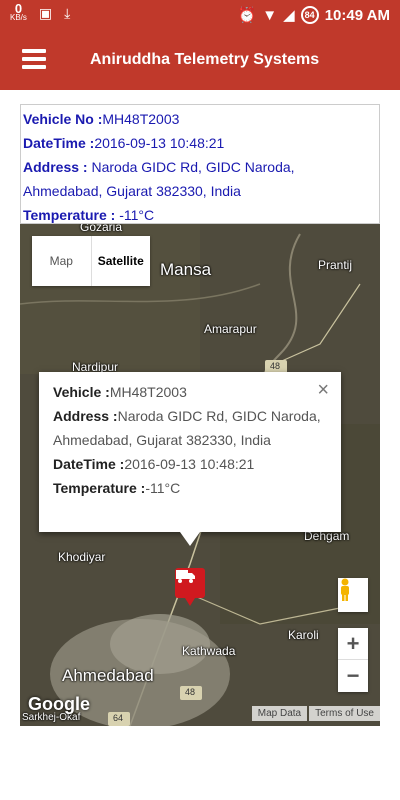 The height and width of the screenshot is (800, 400). Describe the element at coordinates (99, 488) in the screenshot. I see `info-window-temperature-label: Temperature :` at that location.